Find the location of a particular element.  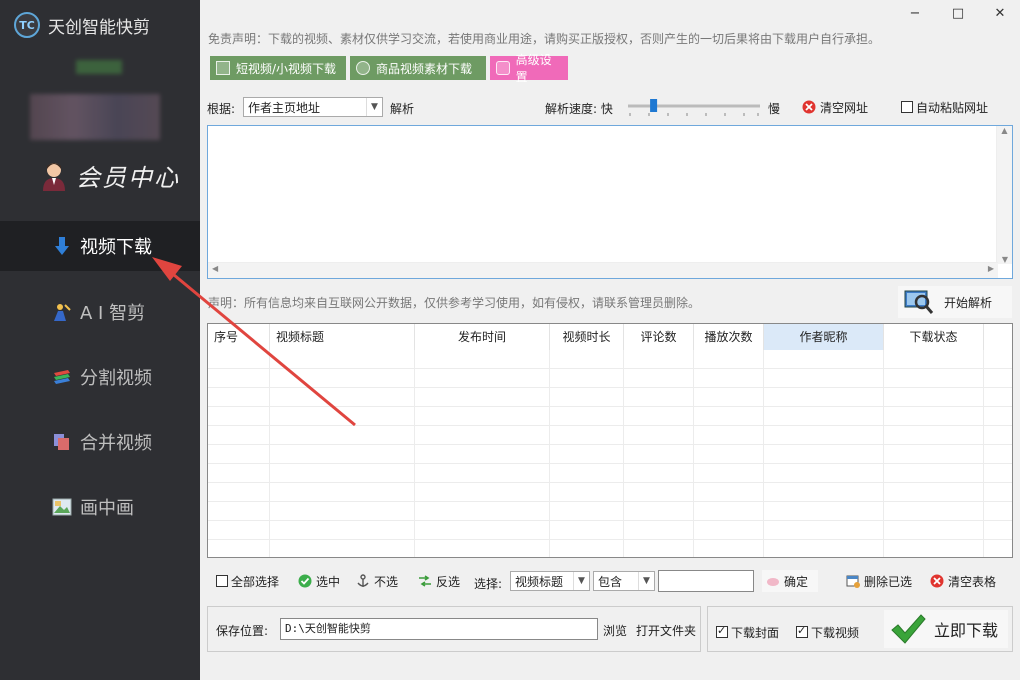

filter-input is located at coordinates (706, 581).